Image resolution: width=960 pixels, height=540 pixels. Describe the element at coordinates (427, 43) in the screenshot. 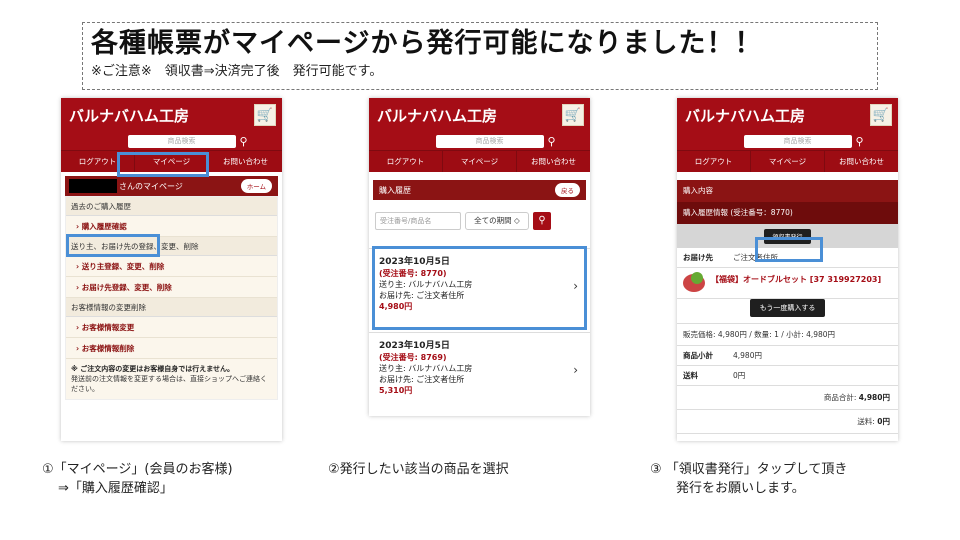

I see `banner-title: 各種帳票がマイページから発行可能になりました！！` at that location.